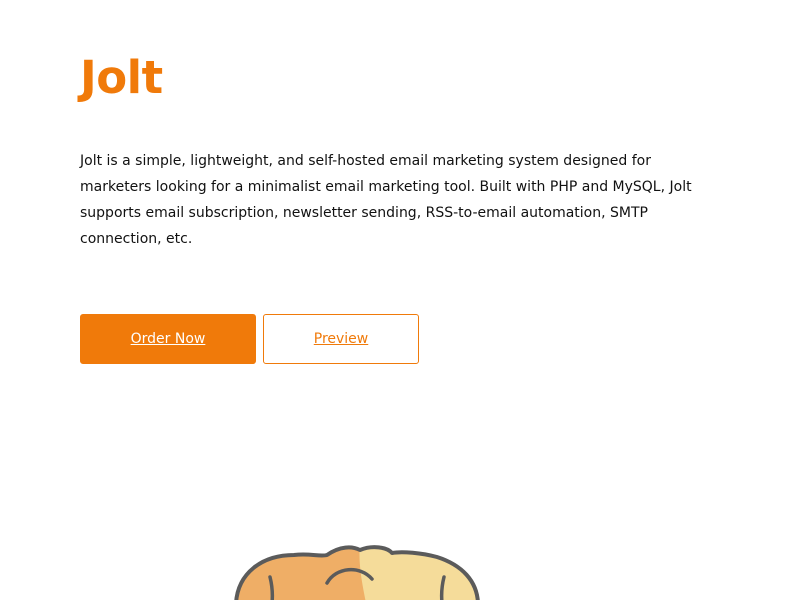 The height and width of the screenshot is (600, 800). I want to click on mascot-illustration, so click(357, 572).